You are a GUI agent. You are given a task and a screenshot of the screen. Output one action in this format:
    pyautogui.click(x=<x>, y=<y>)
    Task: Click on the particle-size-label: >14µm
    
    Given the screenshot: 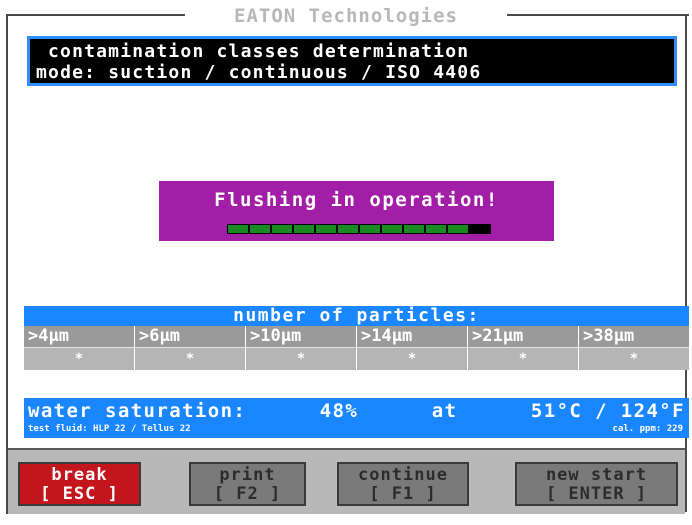 What is the action you would take?
    pyautogui.click(x=412, y=336)
    